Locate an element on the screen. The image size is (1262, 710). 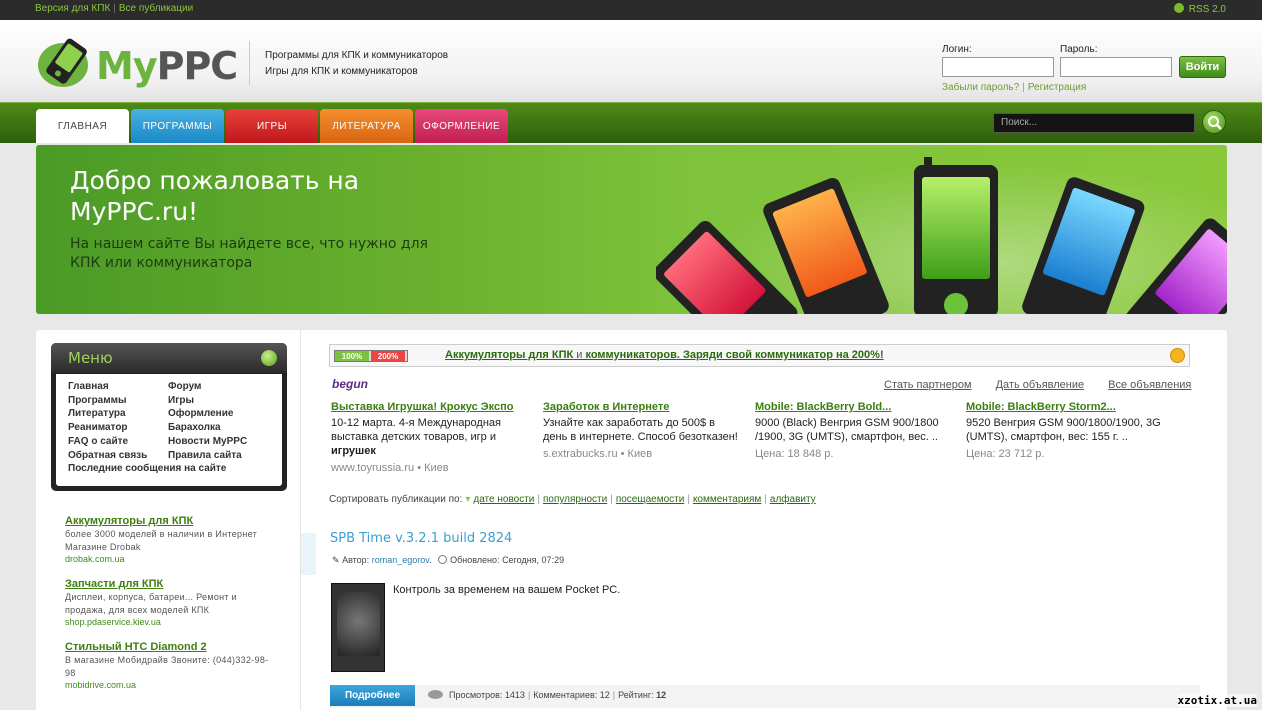
battery-icon: 100% 200% is located at coordinates (371, 356).